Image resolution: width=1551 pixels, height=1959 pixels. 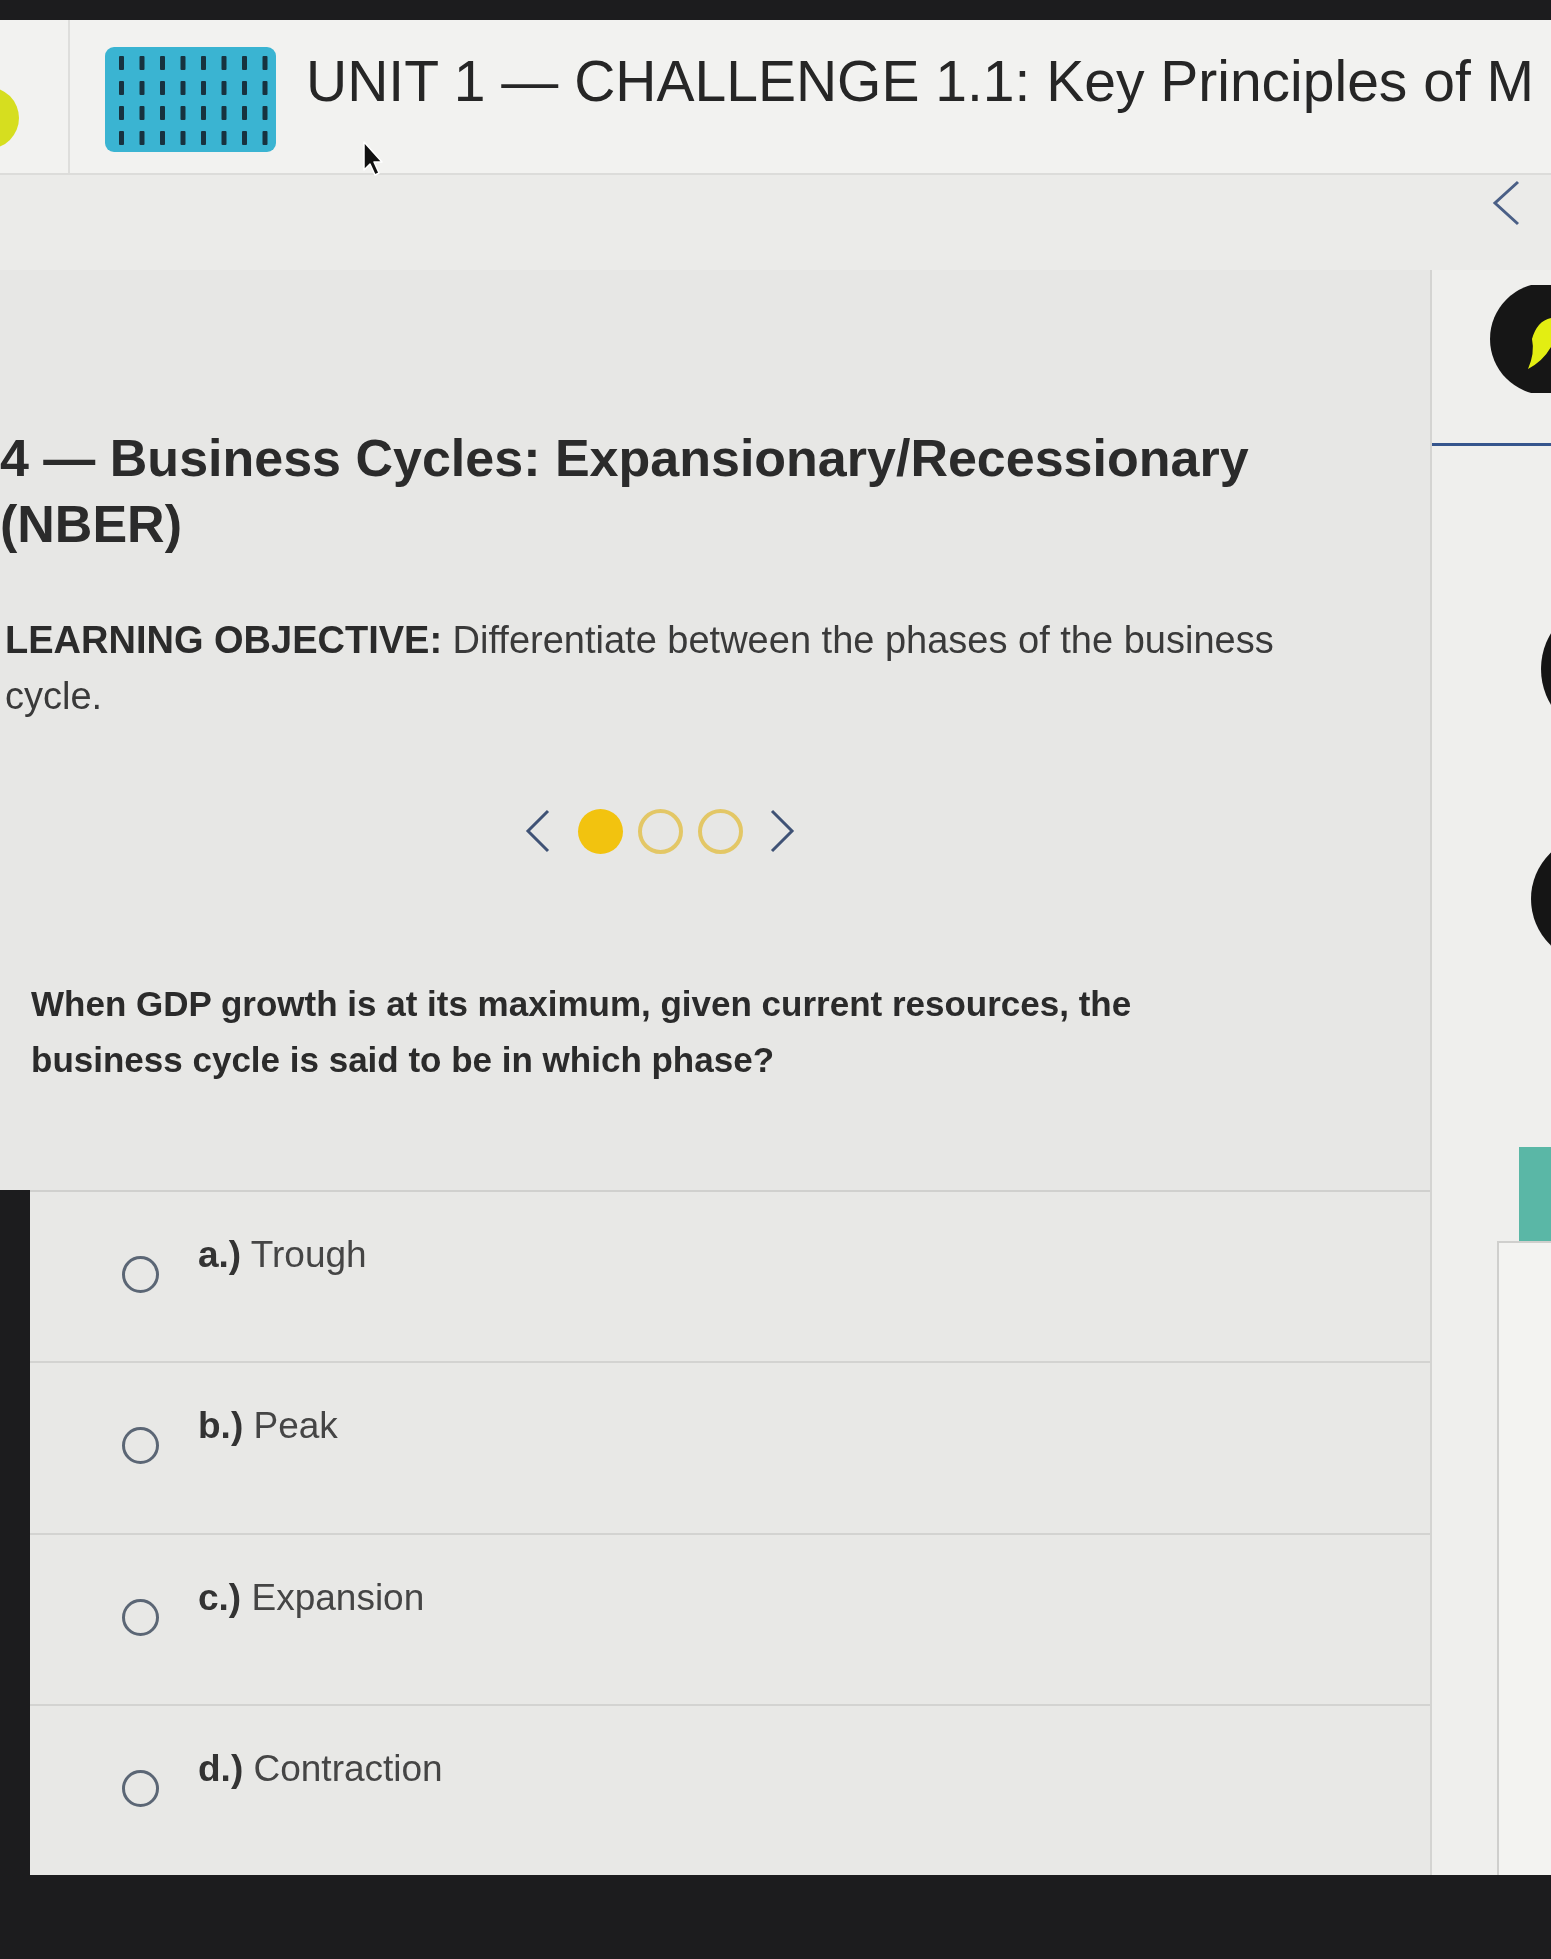 What do you see at coordinates (373, 159) in the screenshot?
I see `cursor-icon` at bounding box center [373, 159].